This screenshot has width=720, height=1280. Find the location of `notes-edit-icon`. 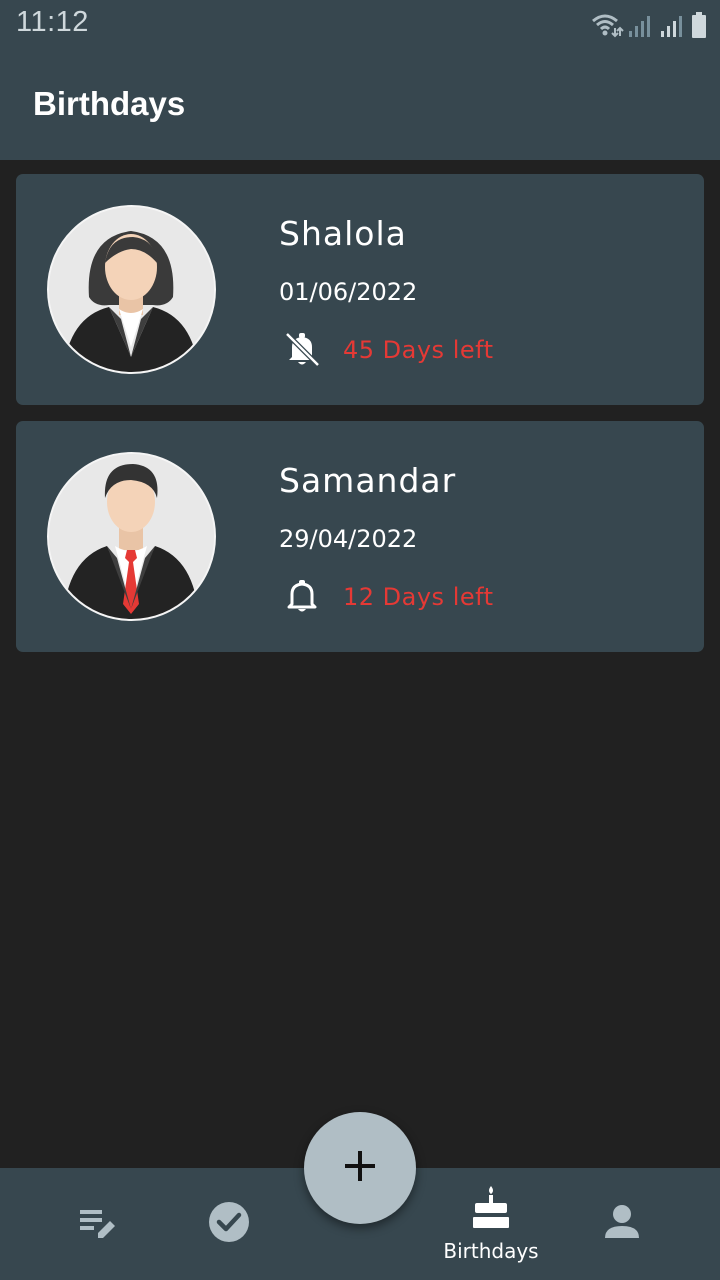

notes-edit-icon is located at coordinates (98, 1224).